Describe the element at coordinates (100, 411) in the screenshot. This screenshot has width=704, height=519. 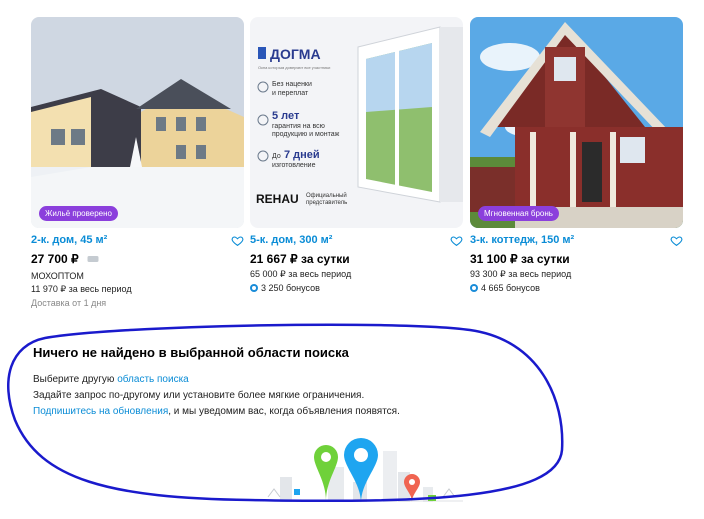
I see `subscribe-updates-link: Подпишитесь на обновления` at that location.